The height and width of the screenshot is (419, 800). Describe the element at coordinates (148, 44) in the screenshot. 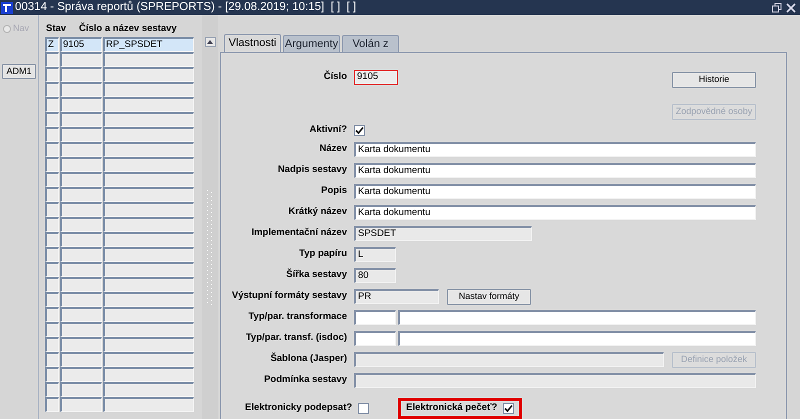

I see `table-cell: RP_SPSDET` at that location.